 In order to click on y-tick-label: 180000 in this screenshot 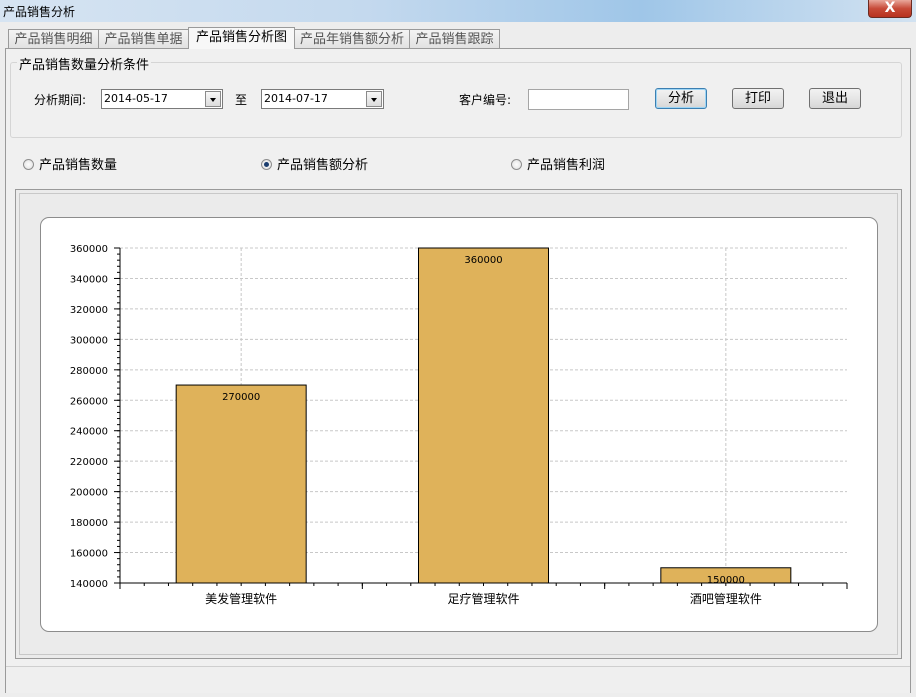, I will do `click(89, 523)`.